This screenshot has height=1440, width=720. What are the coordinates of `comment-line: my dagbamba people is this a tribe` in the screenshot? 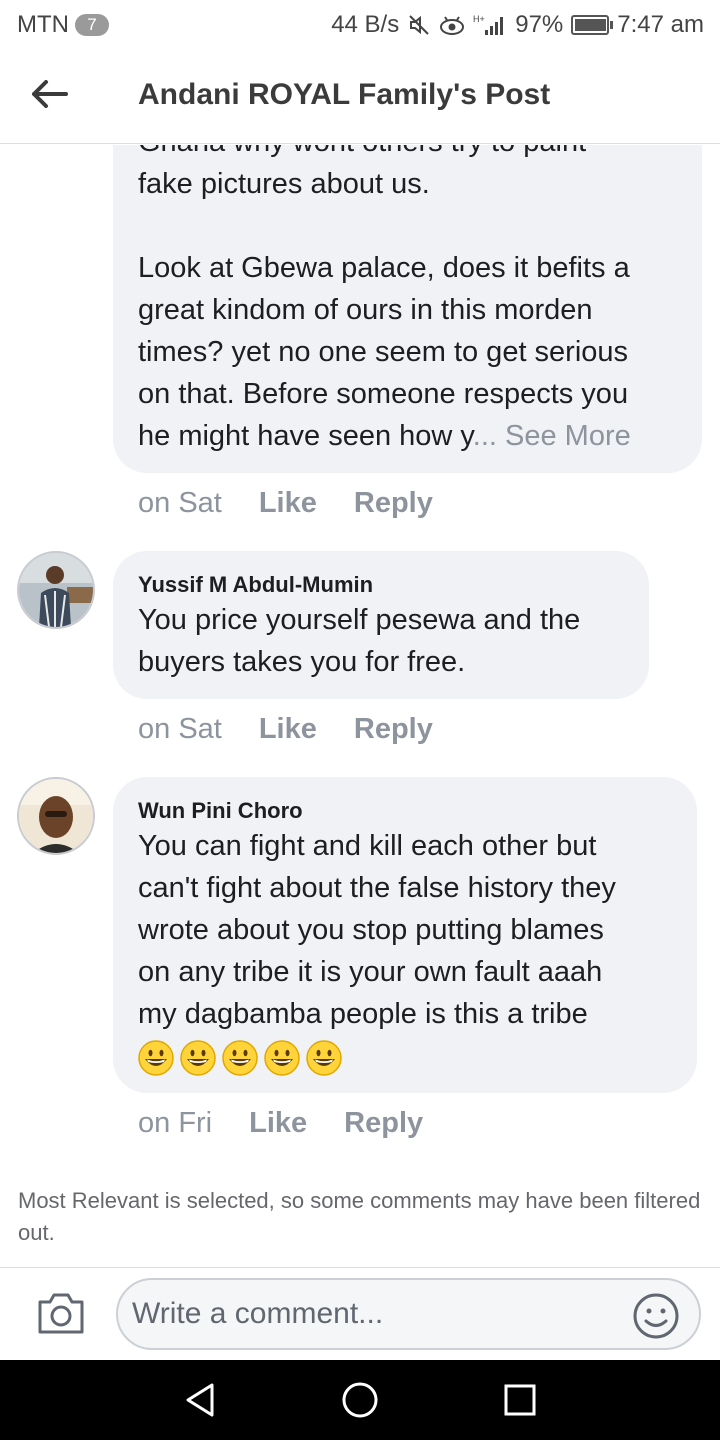 It's located at (363, 1014).